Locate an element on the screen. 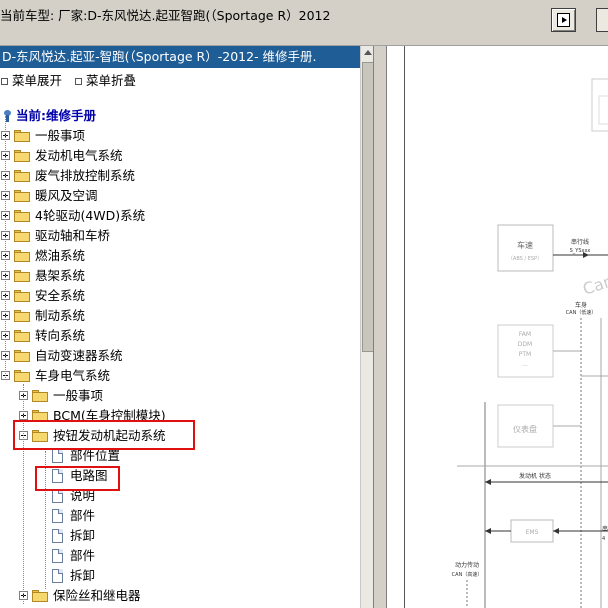  tree-item-label: 车身电气系统 is located at coordinates (73, 375).